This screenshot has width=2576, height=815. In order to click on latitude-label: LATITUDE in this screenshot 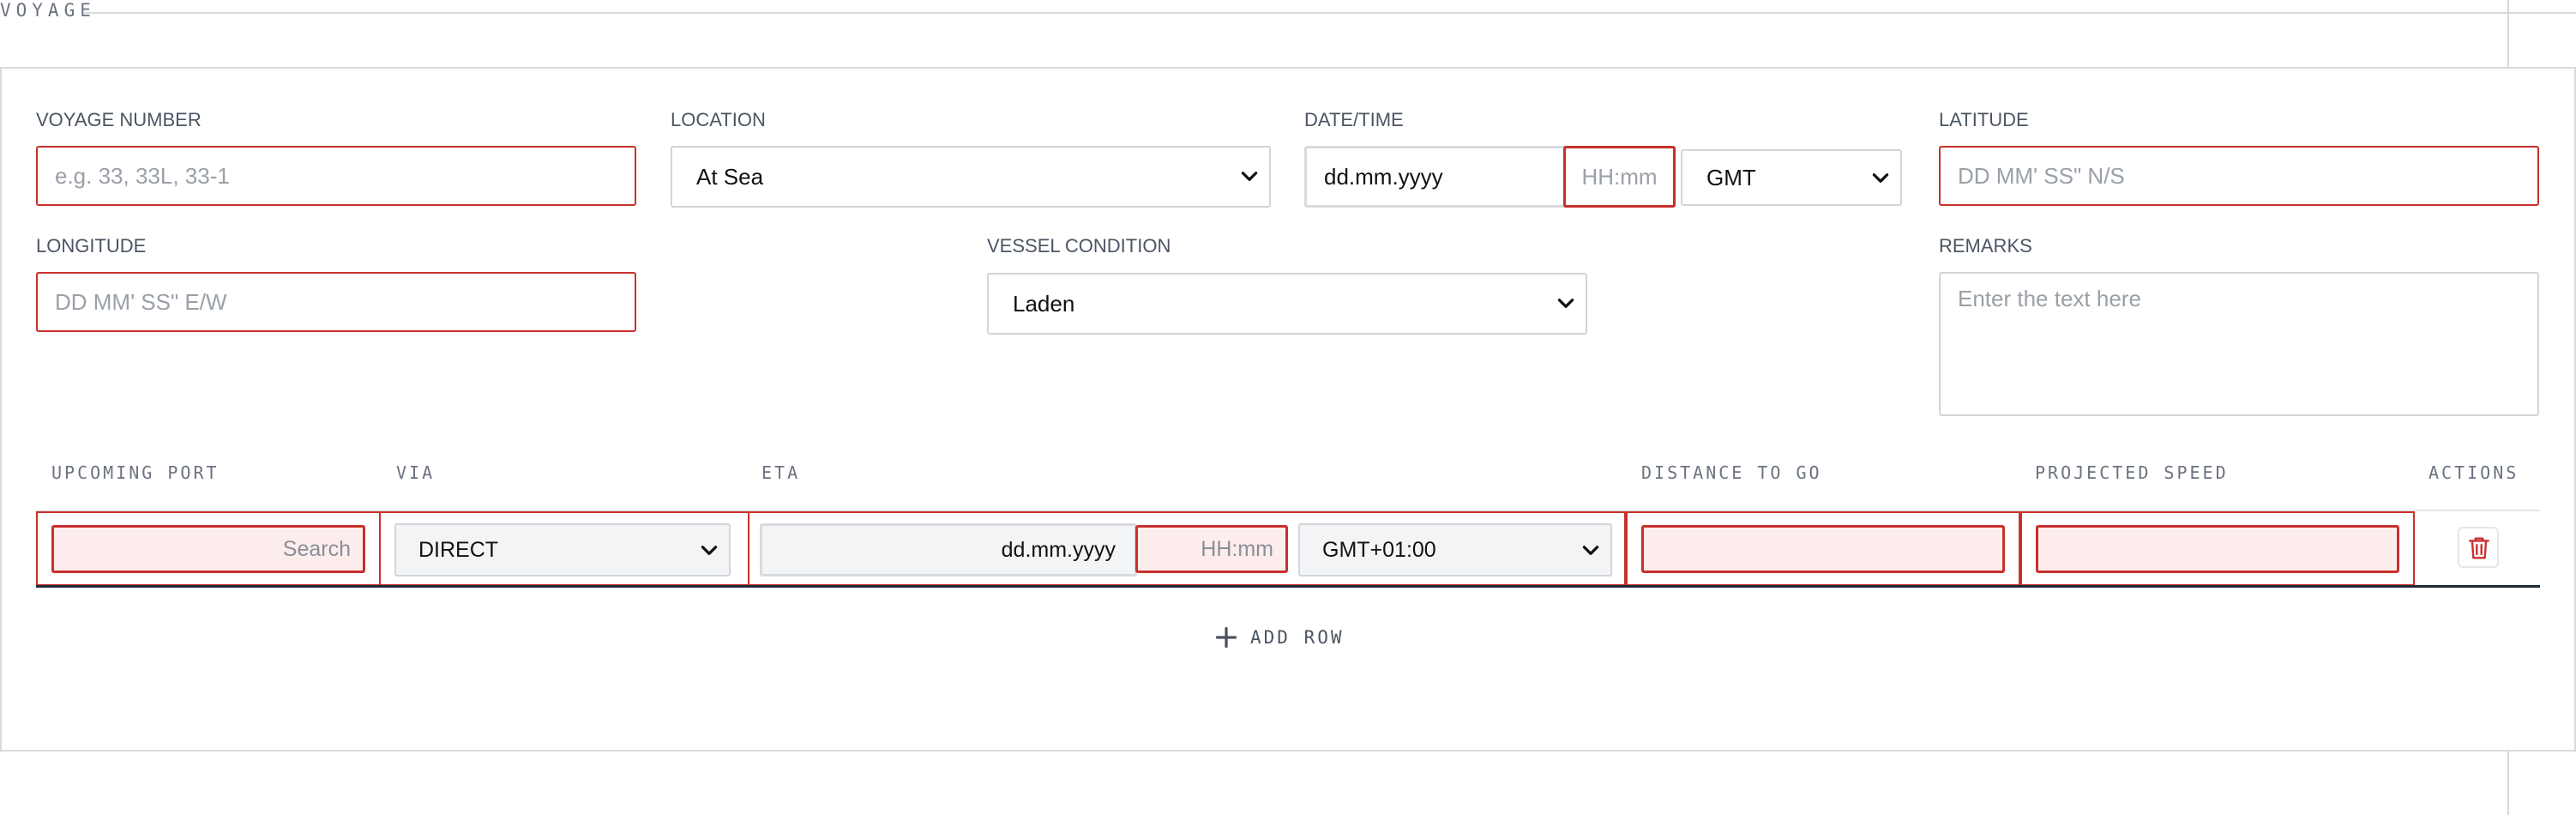, I will do `click(1984, 119)`.